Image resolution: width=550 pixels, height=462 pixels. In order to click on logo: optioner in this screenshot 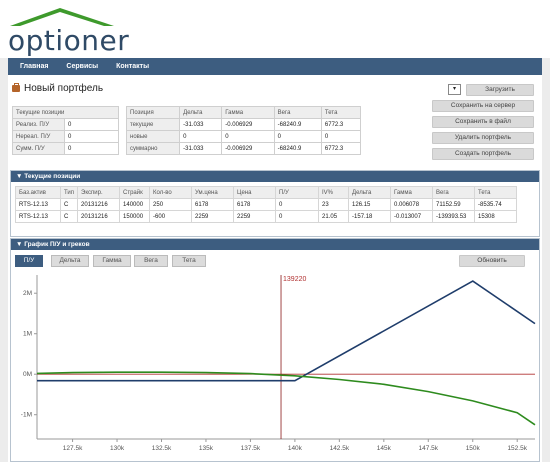, I will do `click(68, 40)`.